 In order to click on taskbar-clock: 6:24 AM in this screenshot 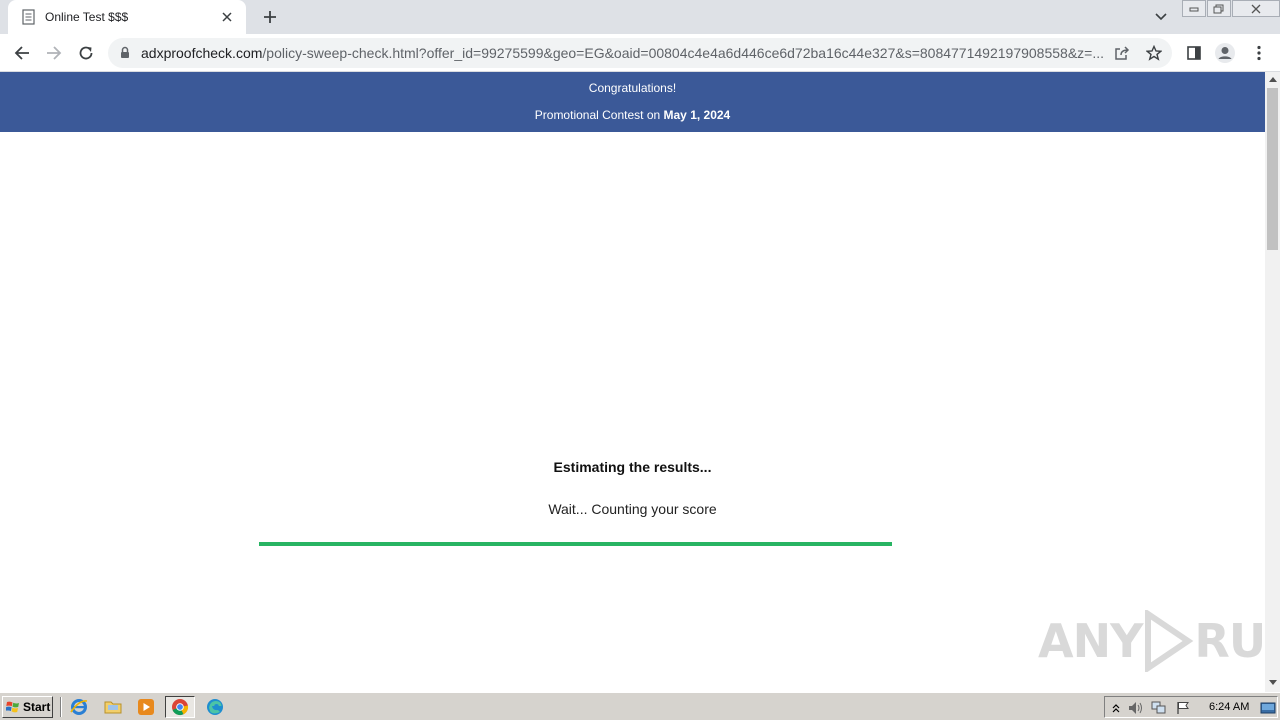, I will do `click(1229, 707)`.